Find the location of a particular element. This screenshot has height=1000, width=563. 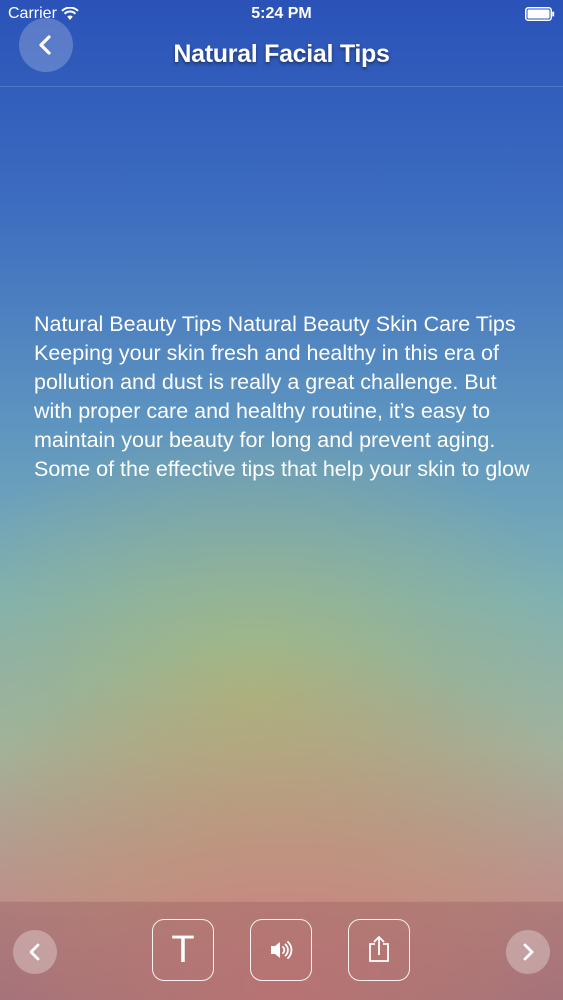

battery-icon is located at coordinates (540, 14).